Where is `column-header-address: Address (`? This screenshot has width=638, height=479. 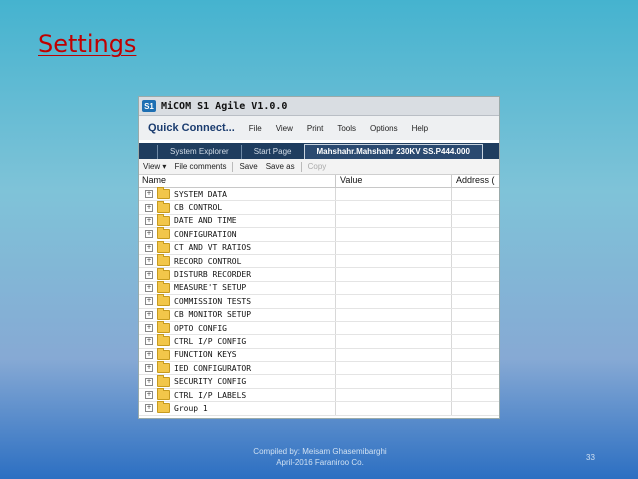
column-header-address: Address ( is located at coordinates (475, 181).